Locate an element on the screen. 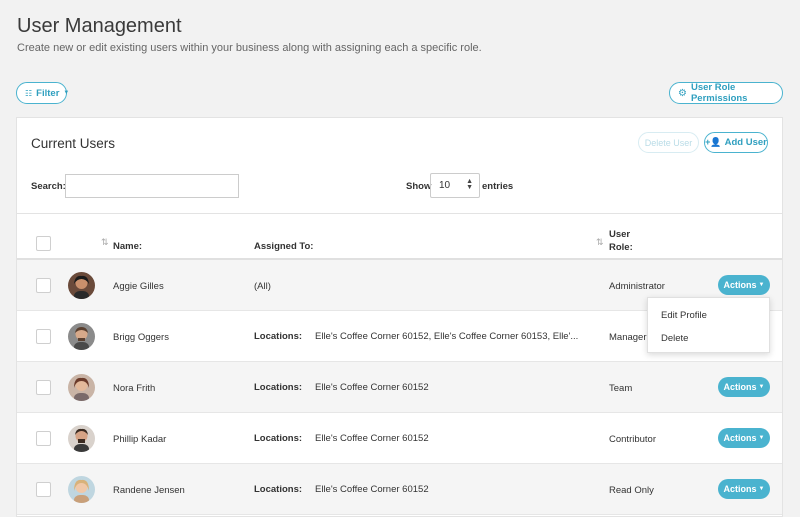 This screenshot has width=800, height=517. user-name: Aggie Gilles is located at coordinates (138, 286).